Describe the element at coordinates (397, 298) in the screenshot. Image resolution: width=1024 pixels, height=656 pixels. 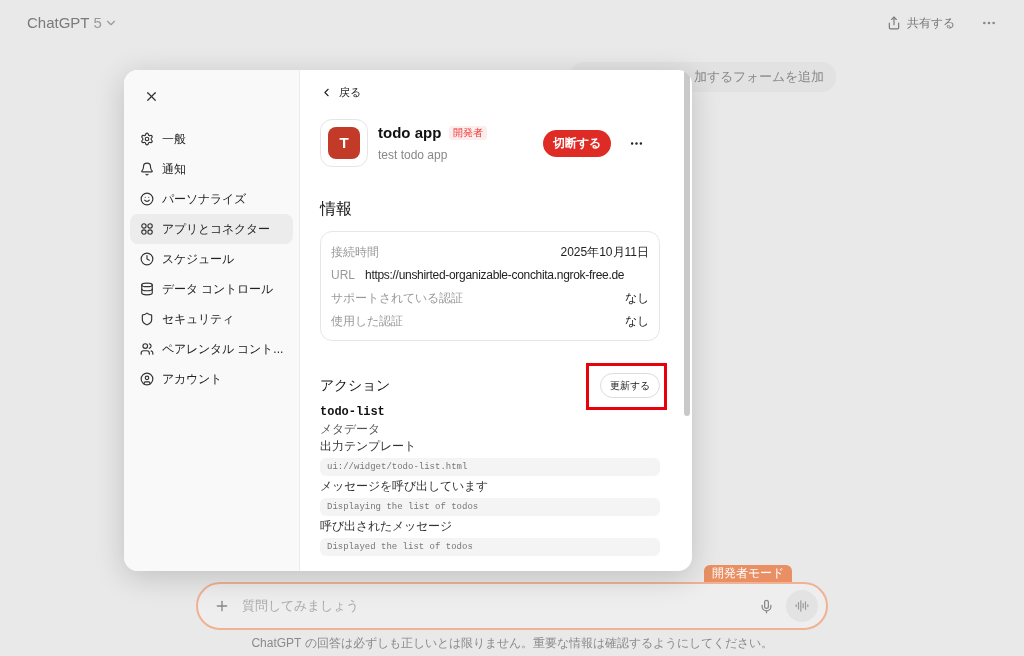
I see `info-label: サポートされている認証` at that location.